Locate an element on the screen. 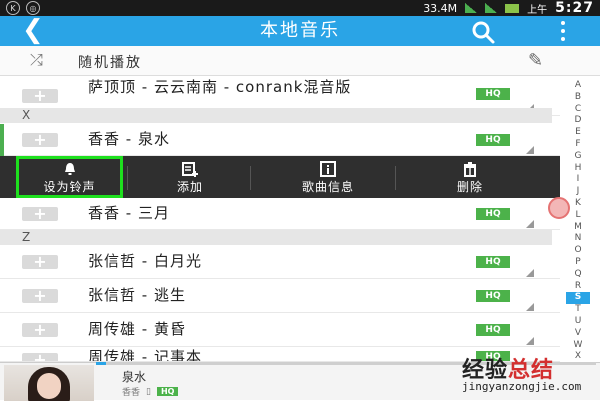 This screenshot has width=600, height=401. index-letter-p: P is located at coordinates (578, 263).